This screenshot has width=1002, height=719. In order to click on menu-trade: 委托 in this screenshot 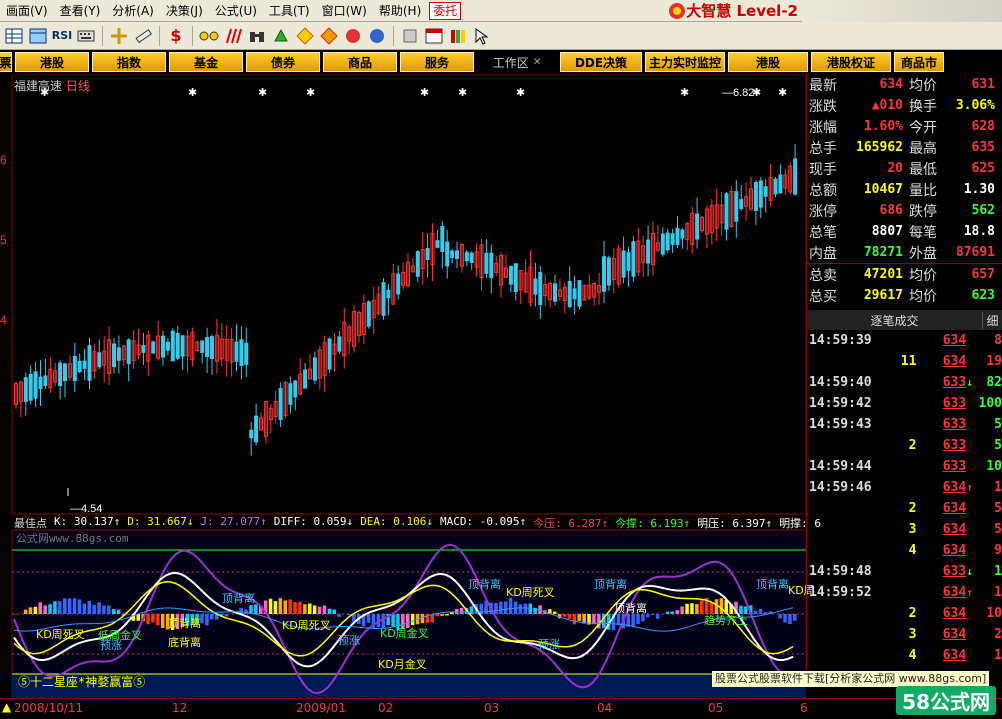, I will do `click(445, 10)`.